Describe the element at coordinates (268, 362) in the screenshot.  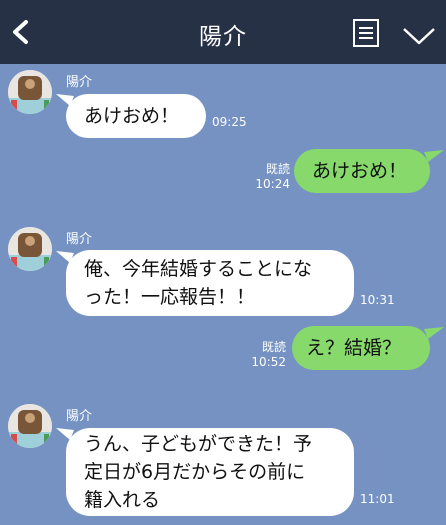
I see `message-time: 10:52` at that location.